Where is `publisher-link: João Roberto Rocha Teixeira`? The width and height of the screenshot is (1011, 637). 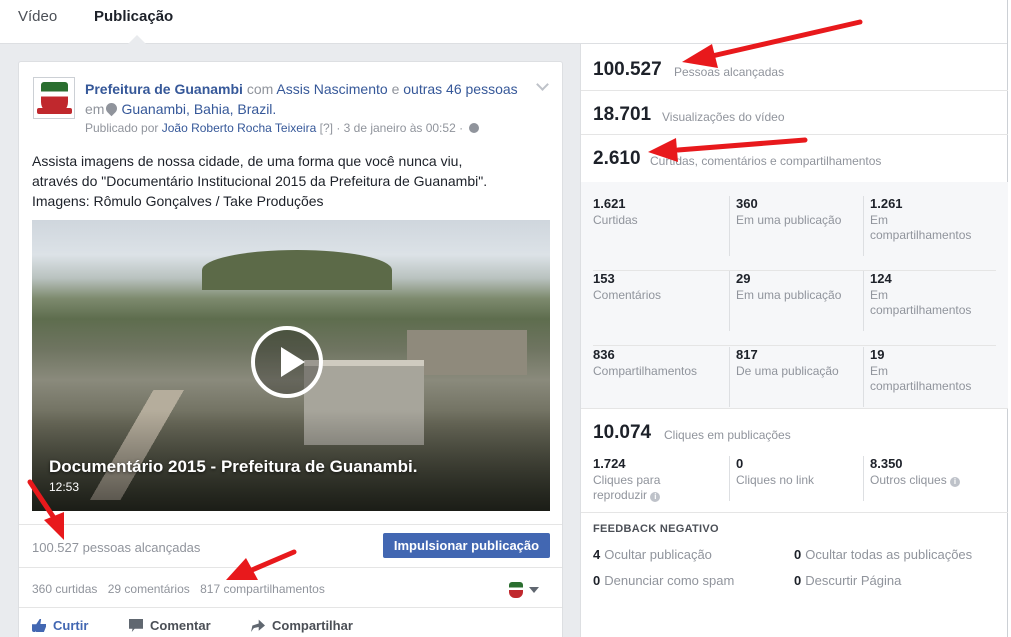 publisher-link: João Roberto Rocha Teixeira is located at coordinates (239, 128).